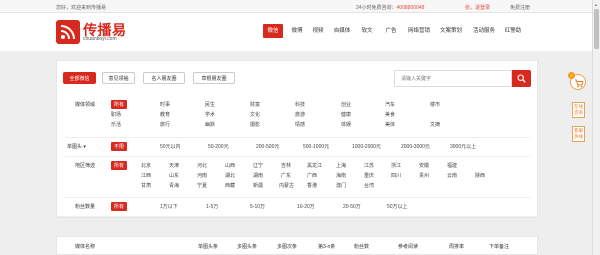 Image resolution: width=600 pixels, height=255 pixels. What do you see at coordinates (341, 175) in the screenshot?
I see `region-option: 海南` at bounding box center [341, 175].